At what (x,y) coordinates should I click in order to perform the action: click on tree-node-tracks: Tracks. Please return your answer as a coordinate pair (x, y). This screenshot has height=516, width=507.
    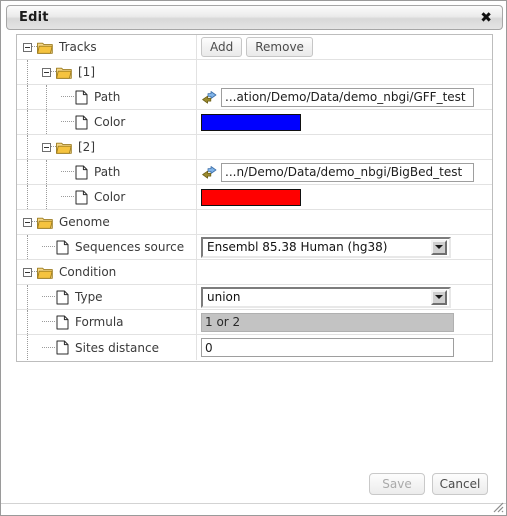
    Looking at the image, I should click on (107, 47).